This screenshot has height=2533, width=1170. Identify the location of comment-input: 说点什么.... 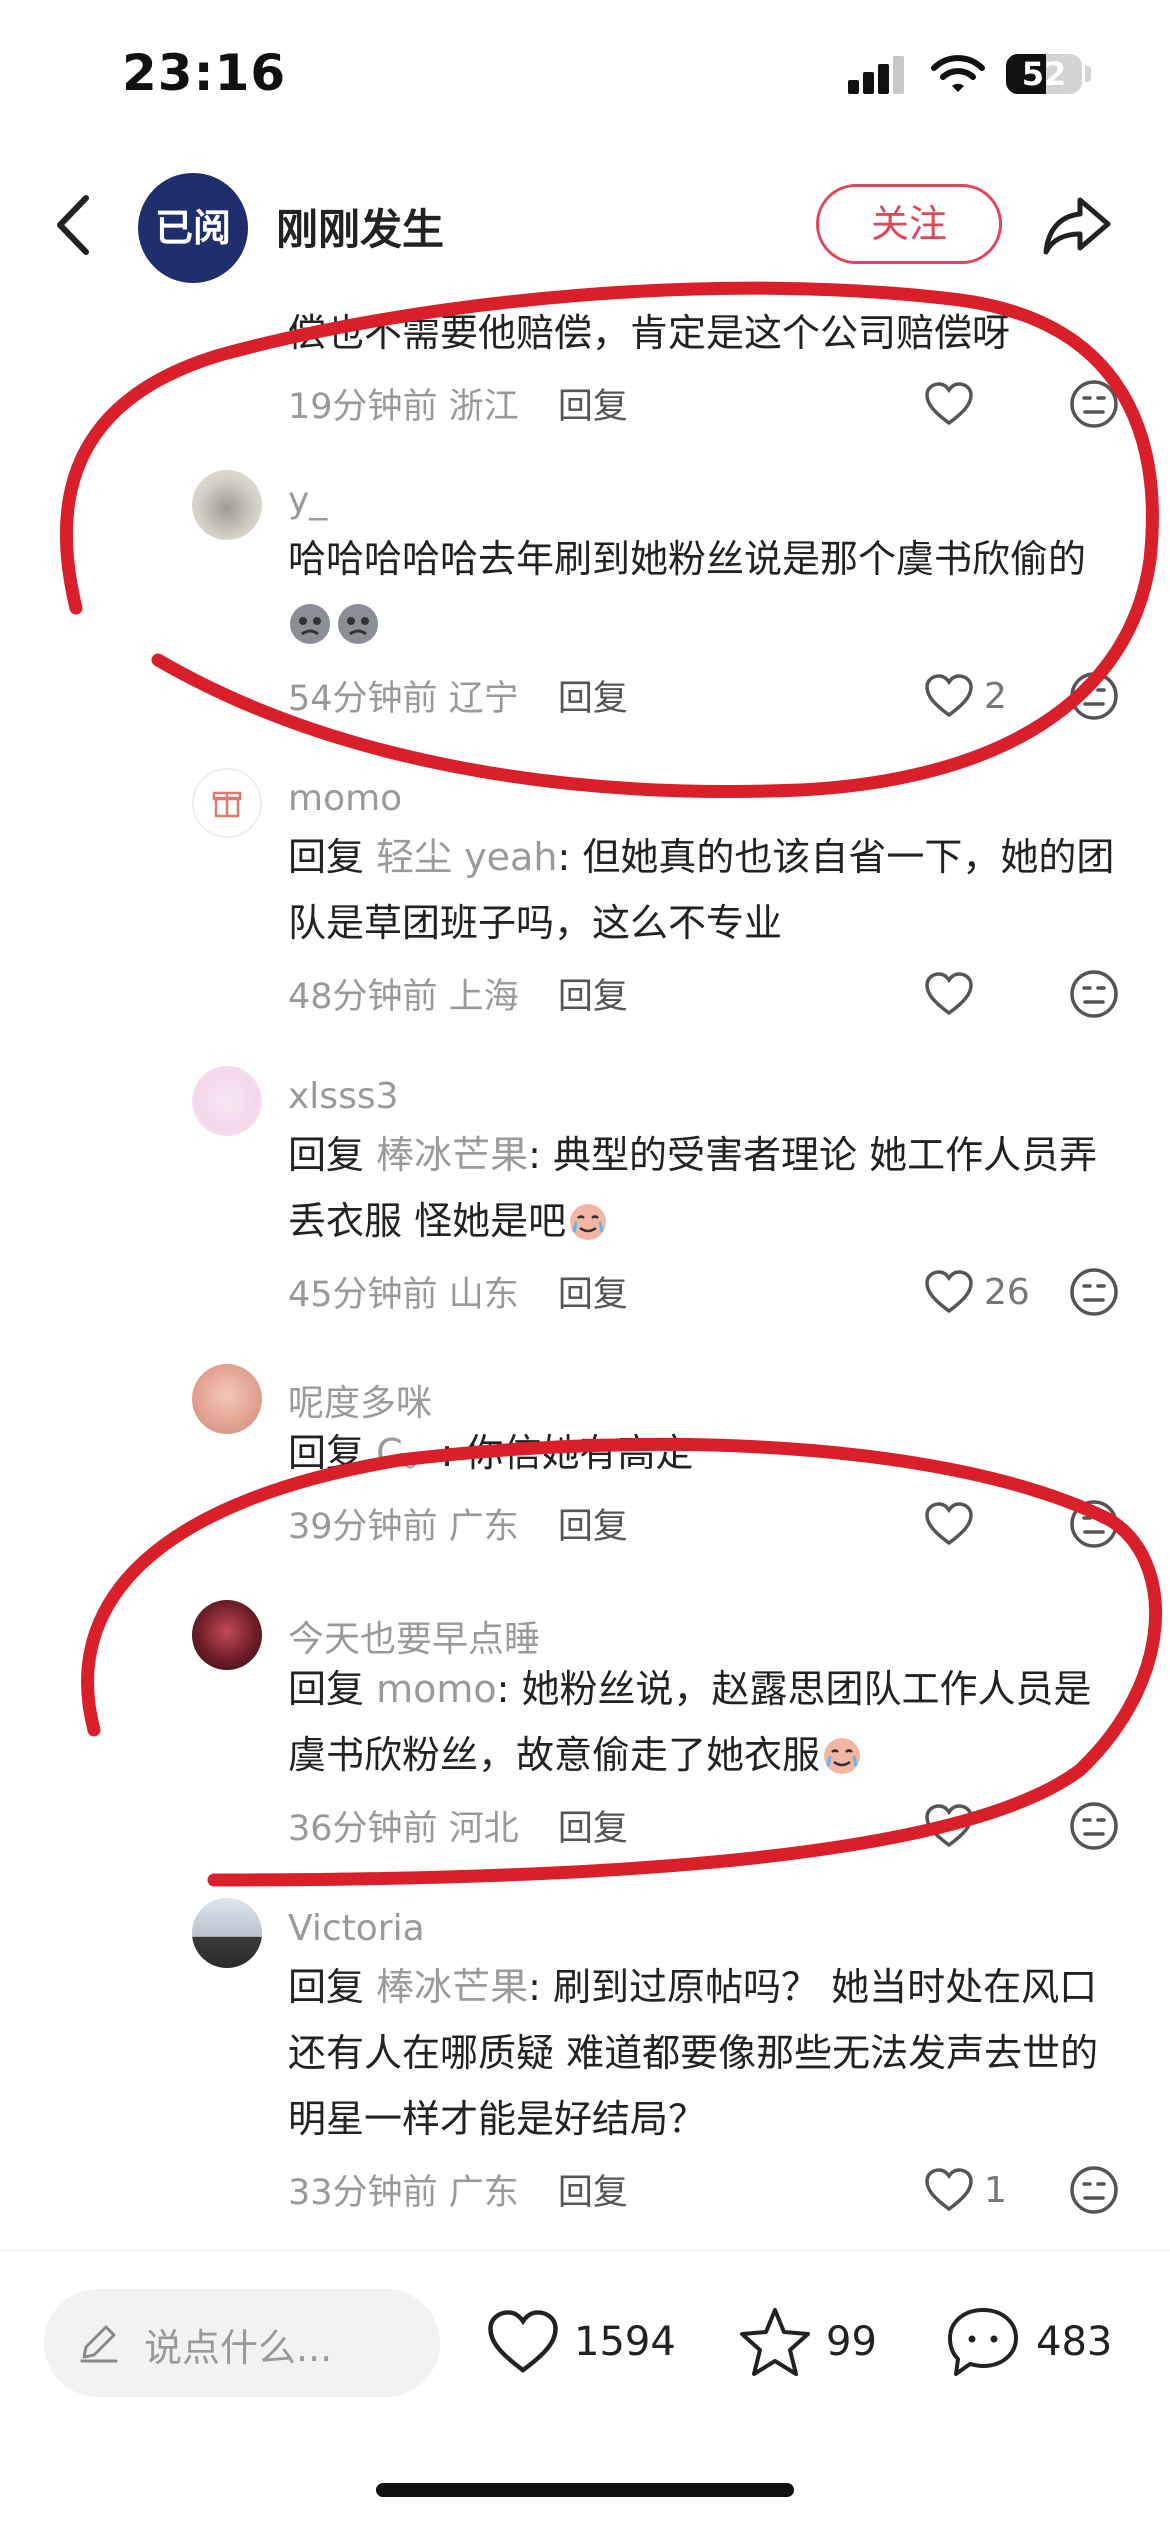
(242, 2343).